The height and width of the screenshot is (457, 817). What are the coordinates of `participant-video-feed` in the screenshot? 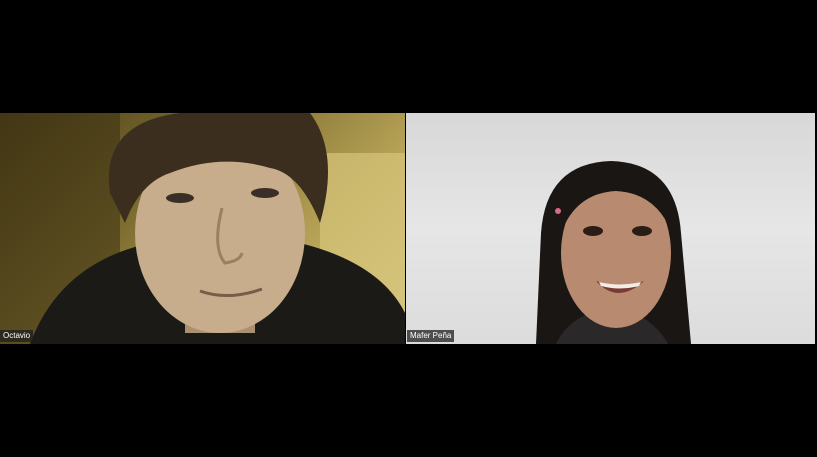 It's located at (613, 252).